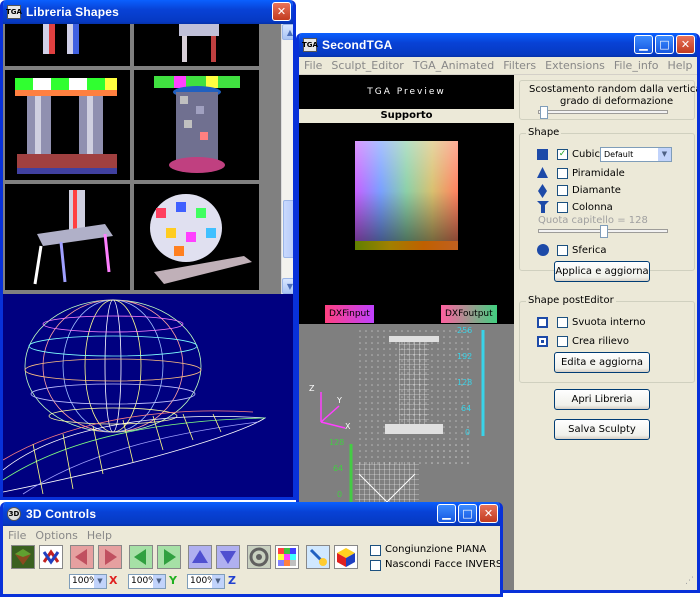  I want to click on resize-grip-icon: ⋰, so click(690, 581).